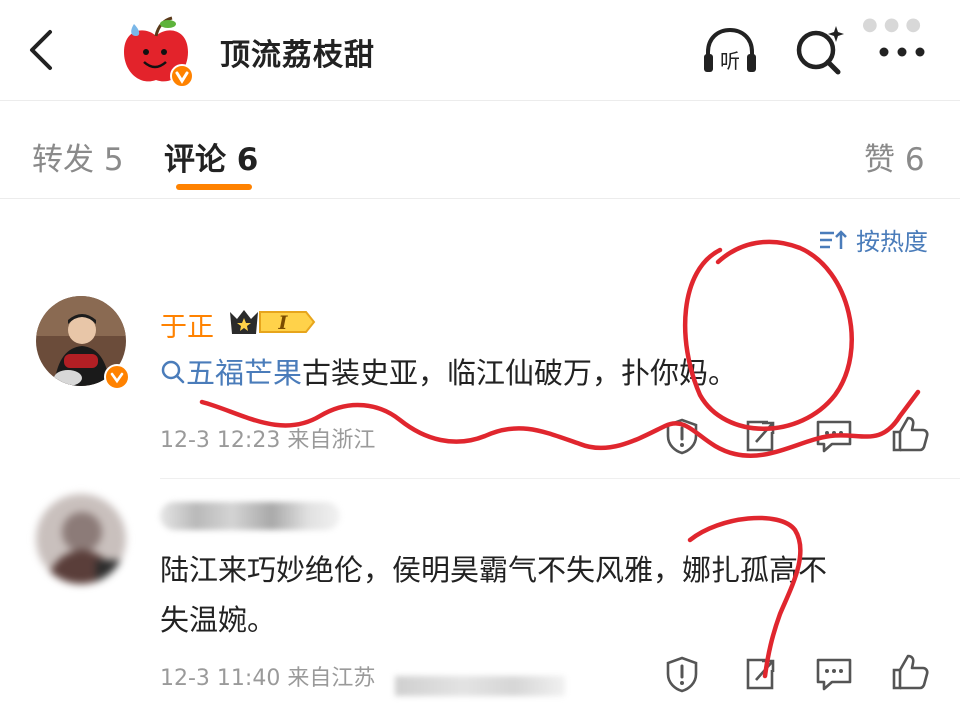 This screenshot has width=960, height=708. I want to click on comment-meta: 12-3 11:40 来自江苏, so click(268, 678).